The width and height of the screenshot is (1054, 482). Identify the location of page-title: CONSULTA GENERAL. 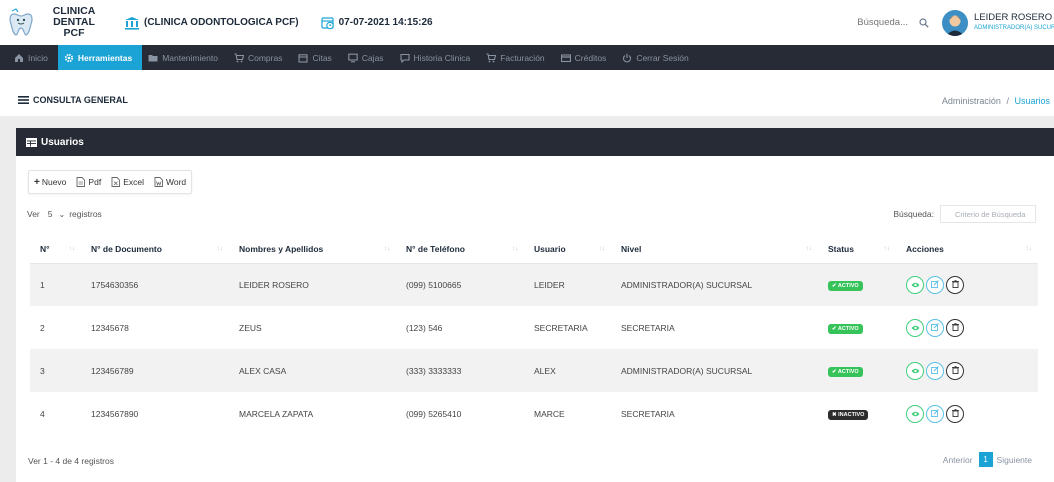
(73, 100).